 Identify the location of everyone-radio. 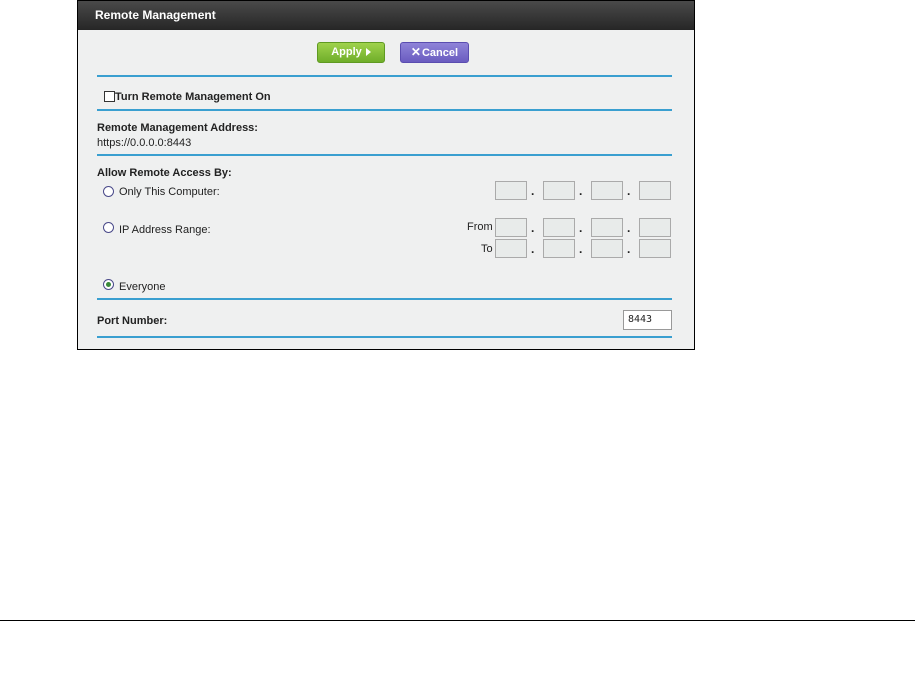
(108, 284).